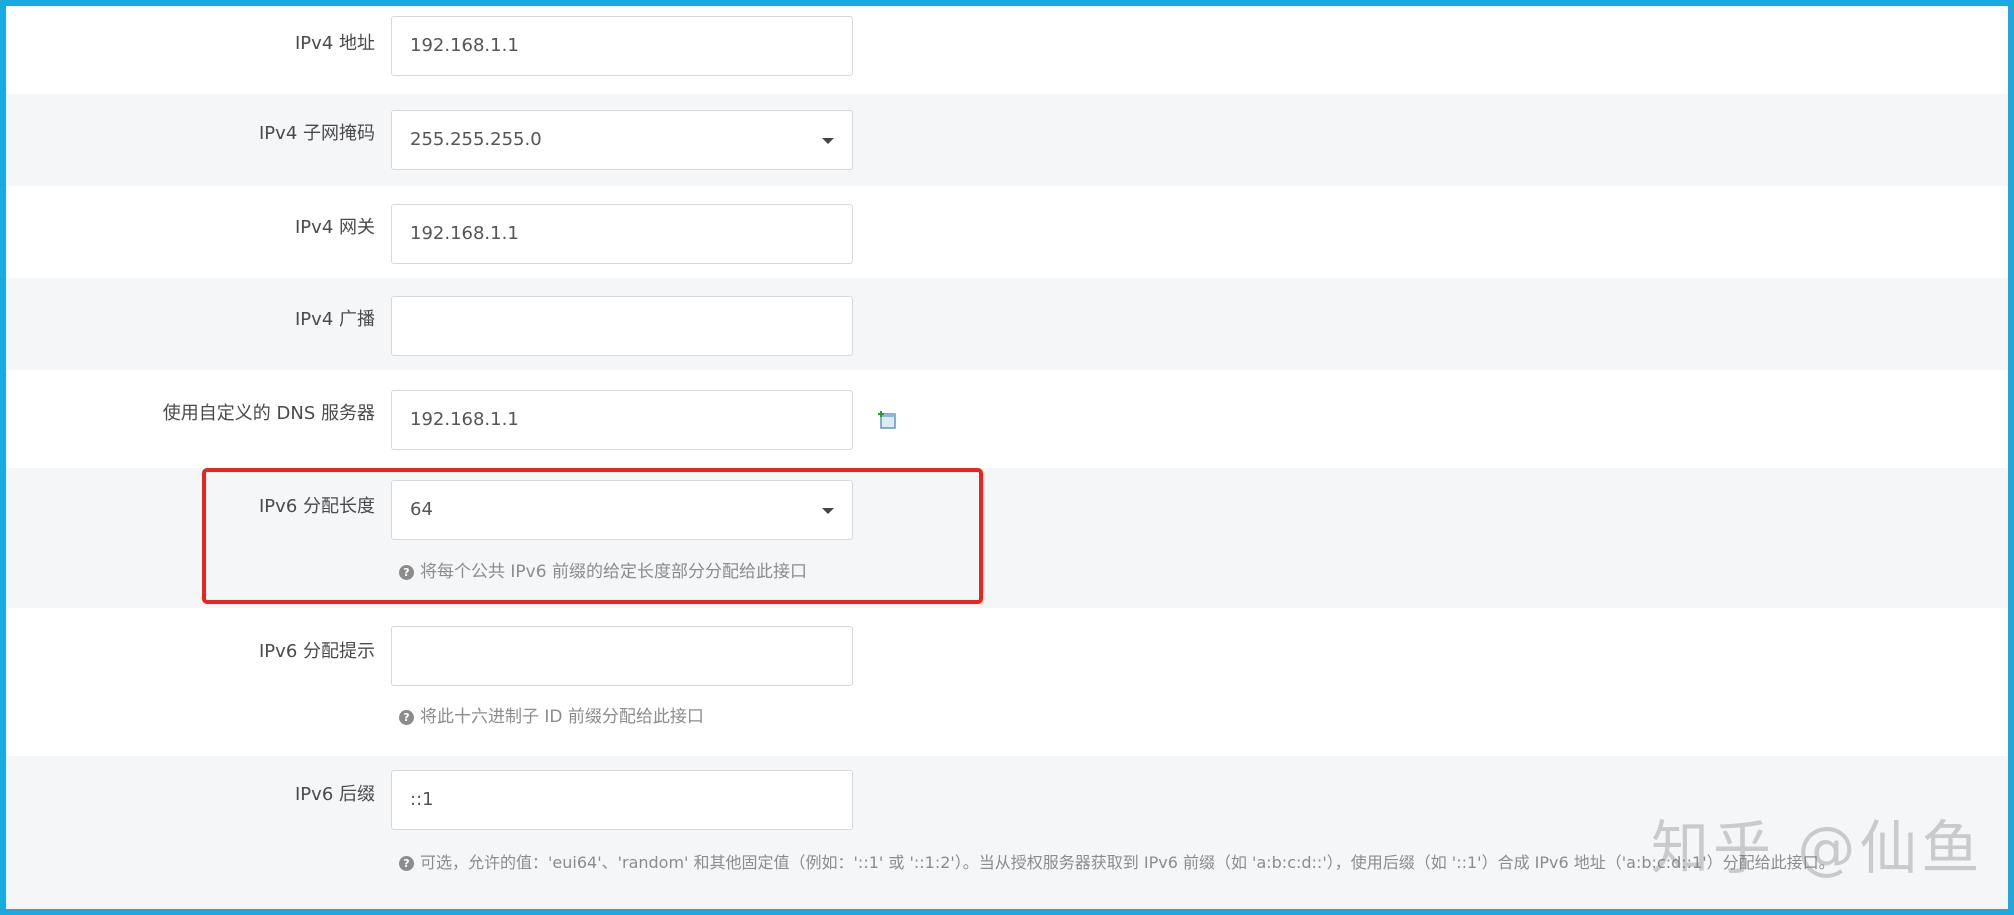  What do you see at coordinates (335, 794) in the screenshot?
I see `ipv6-suffix-label: IPv6 后缀` at bounding box center [335, 794].